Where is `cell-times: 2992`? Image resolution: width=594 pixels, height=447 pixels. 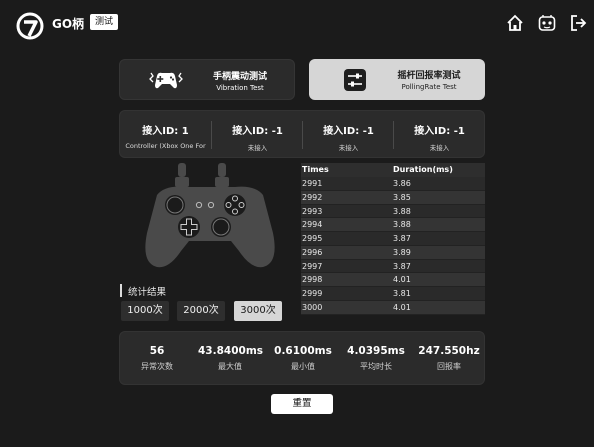
cell-times: 2992 is located at coordinates (312, 197).